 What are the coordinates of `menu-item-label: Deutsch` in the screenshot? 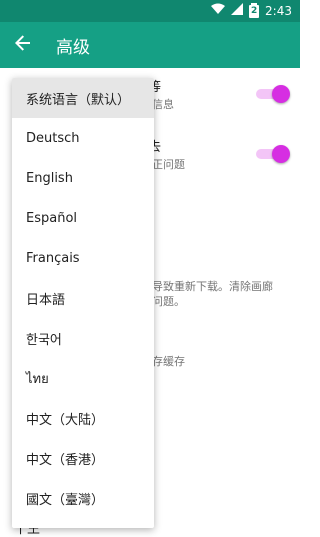 It's located at (53, 138).